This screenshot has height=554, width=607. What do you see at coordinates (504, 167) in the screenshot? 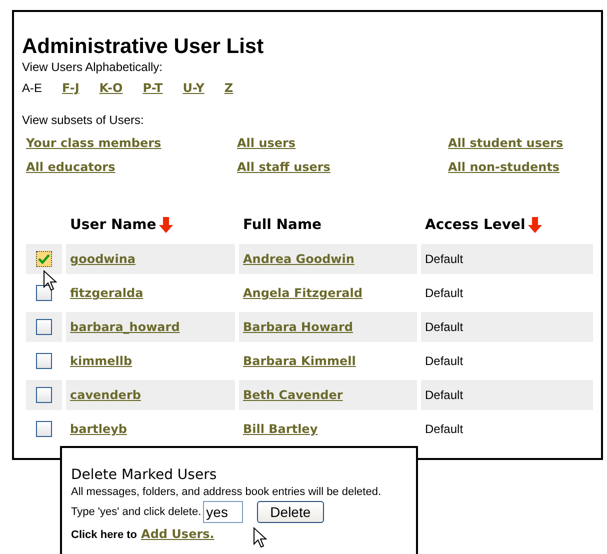
I see `subset-link: All non-students` at bounding box center [504, 167].